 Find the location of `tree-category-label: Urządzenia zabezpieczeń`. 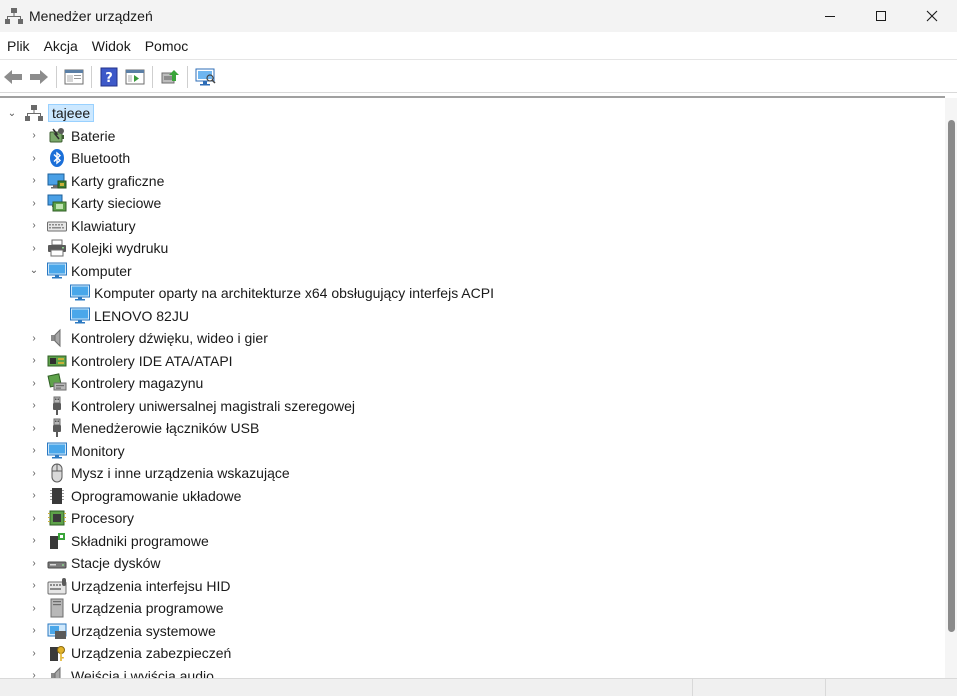

tree-category-label: Urządzenia zabezpieczeń is located at coordinates (151, 653).